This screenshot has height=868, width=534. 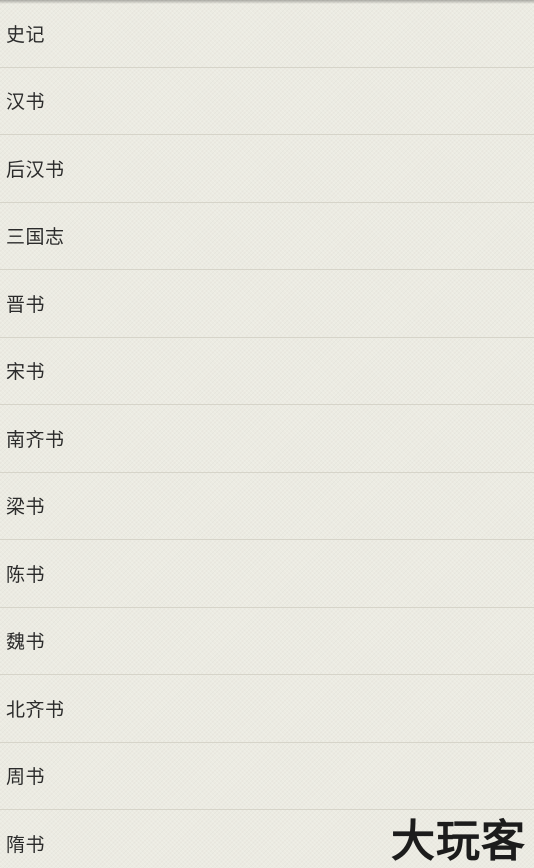 What do you see at coordinates (267, 709) in the screenshot?
I see `list-item: 北齐书` at bounding box center [267, 709].